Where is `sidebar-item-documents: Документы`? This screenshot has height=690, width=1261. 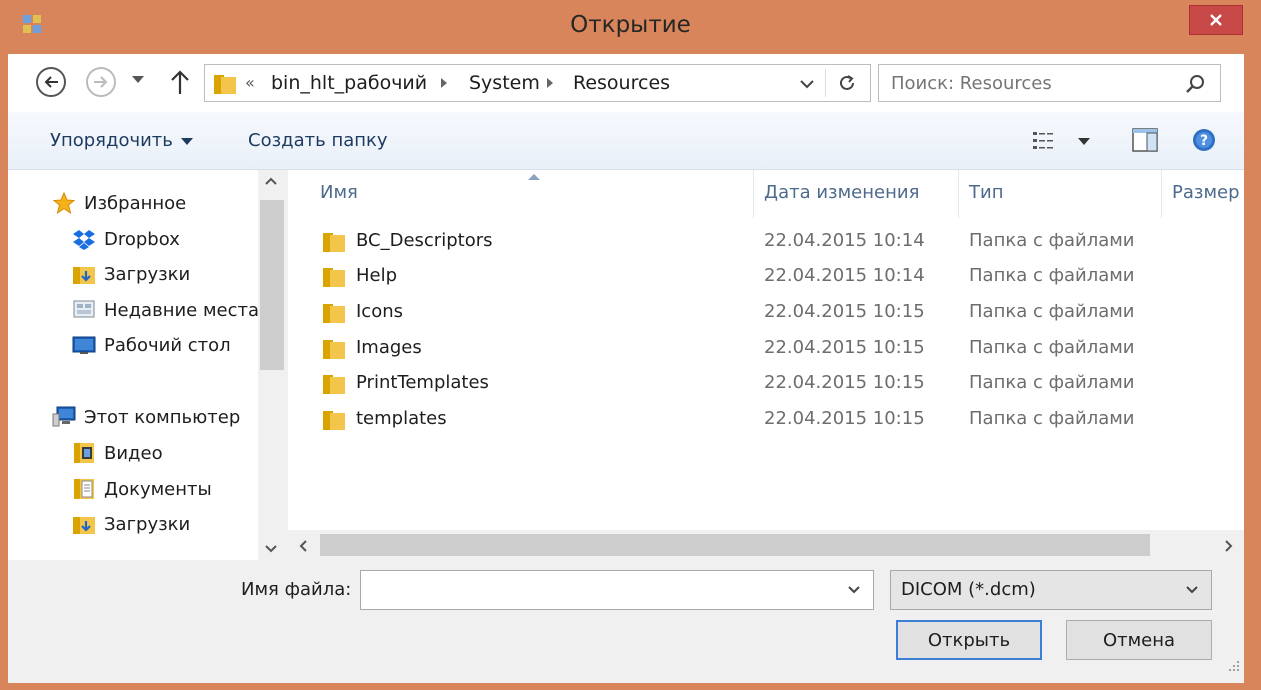 sidebar-item-documents: Документы is located at coordinates (142, 489).